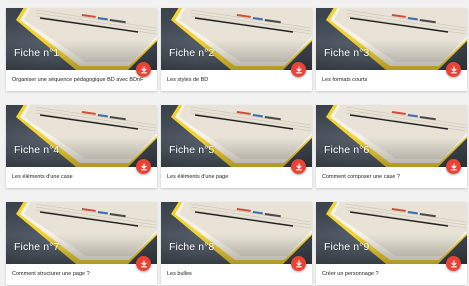 This screenshot has height=286, width=469. What do you see at coordinates (192, 247) in the screenshot?
I see `card-title: Fiche n°8` at bounding box center [192, 247].